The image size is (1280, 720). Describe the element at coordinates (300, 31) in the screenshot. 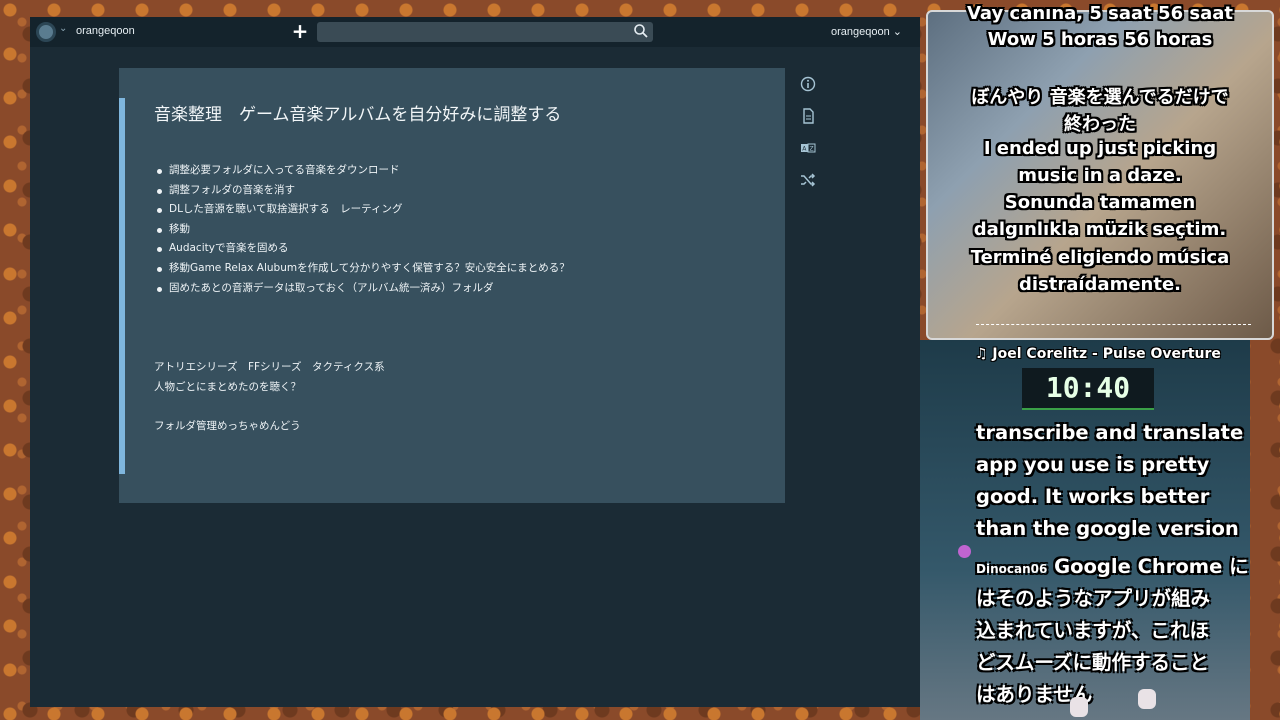

I see `new-note-button: +` at that location.